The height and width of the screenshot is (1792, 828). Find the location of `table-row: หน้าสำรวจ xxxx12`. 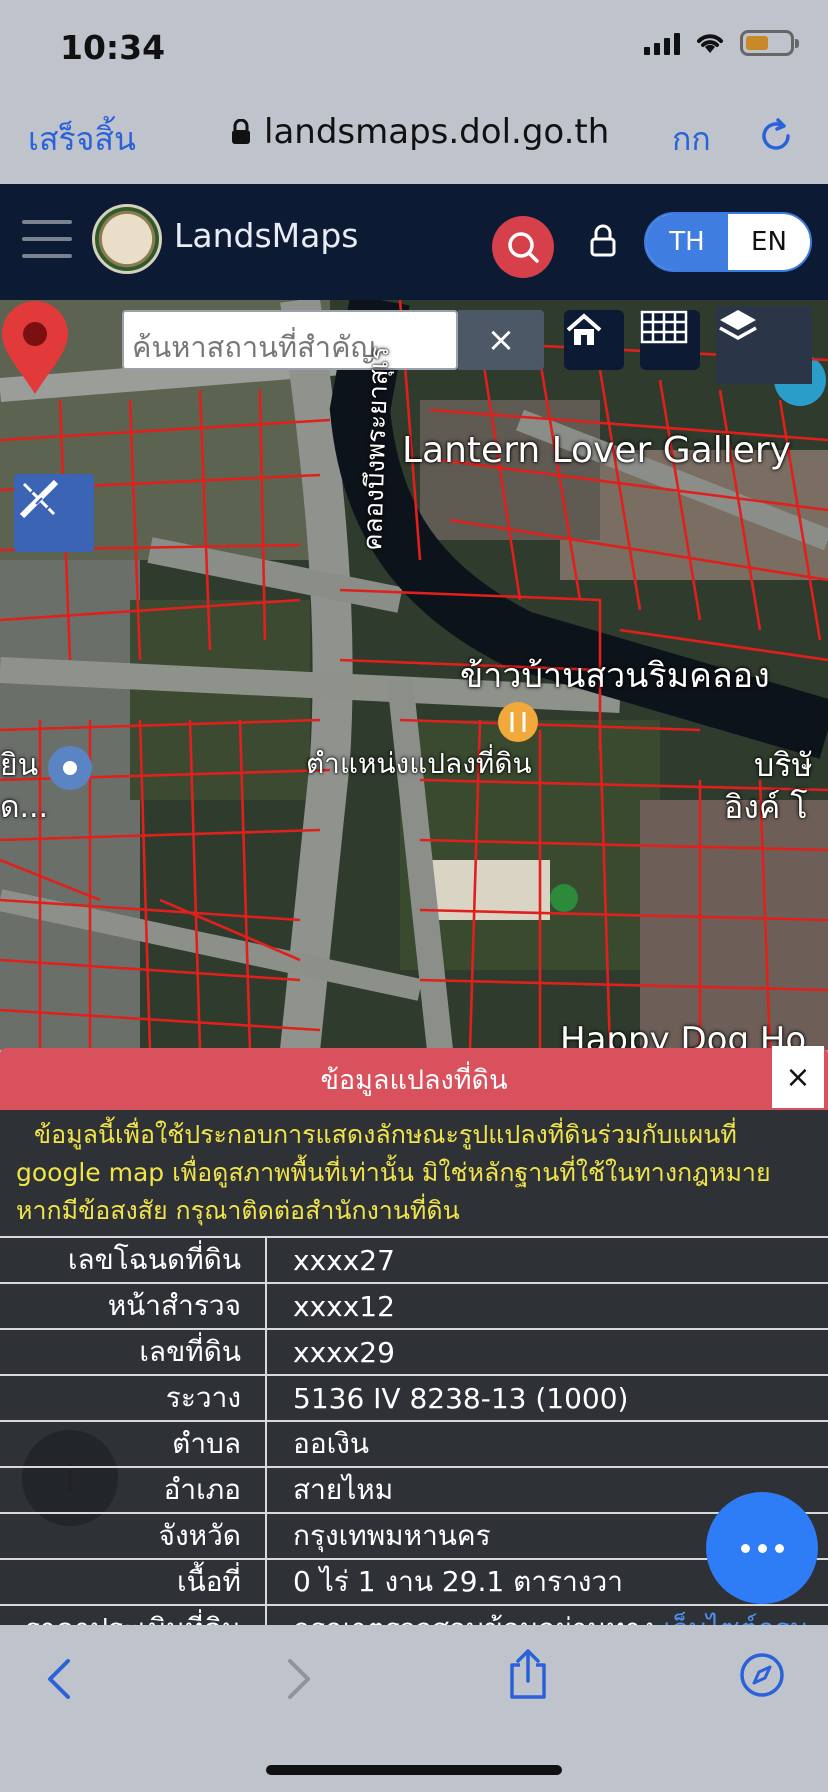

table-row: หน้าสำรวจ xxxx12 is located at coordinates (414, 1305).